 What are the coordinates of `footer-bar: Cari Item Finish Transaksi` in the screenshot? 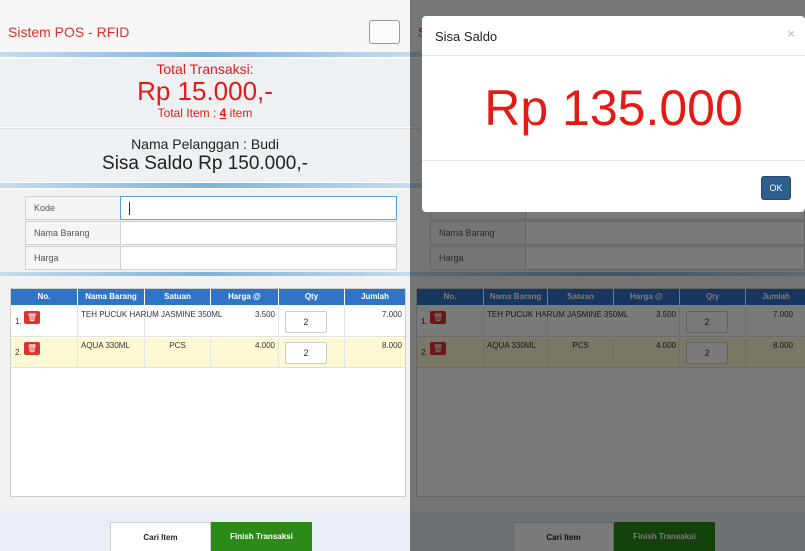 It's located at (205, 531).